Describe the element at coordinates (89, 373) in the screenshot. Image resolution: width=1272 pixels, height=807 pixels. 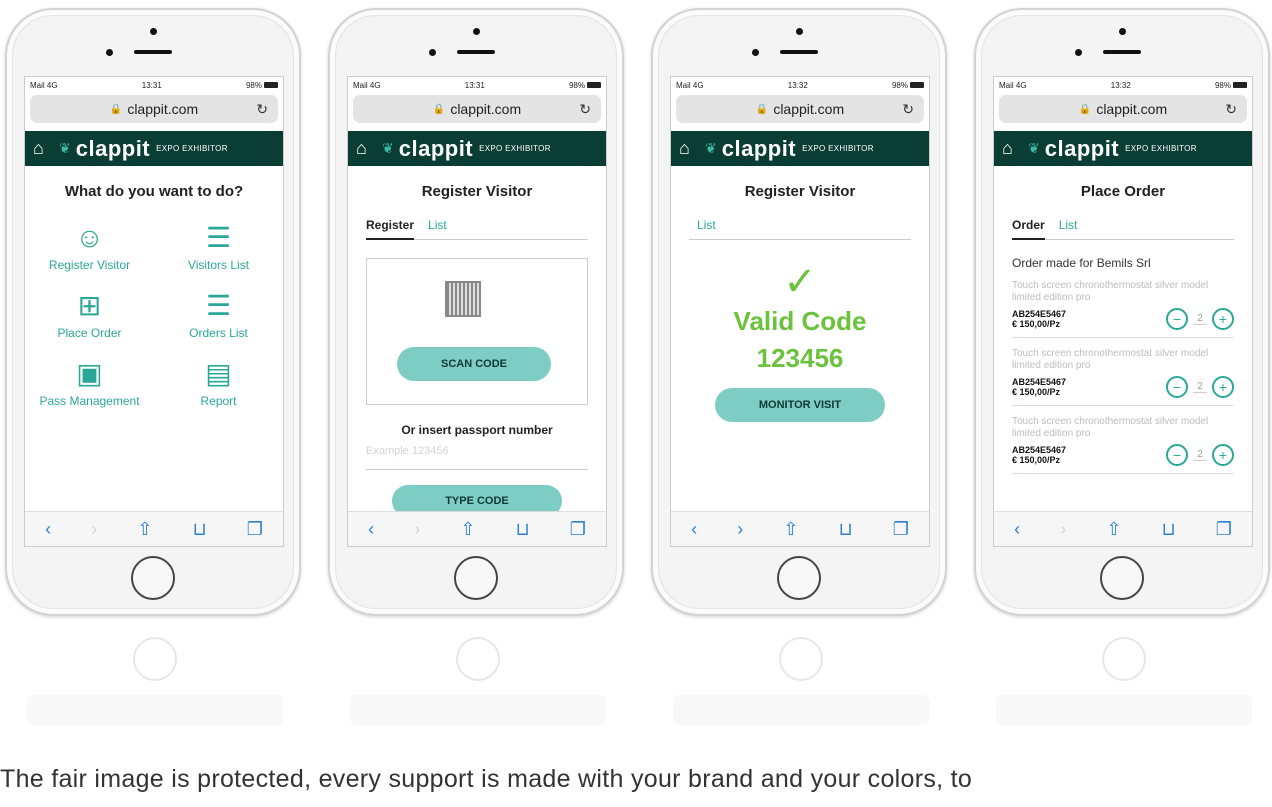
I see `pass-icon: ▣` at that location.